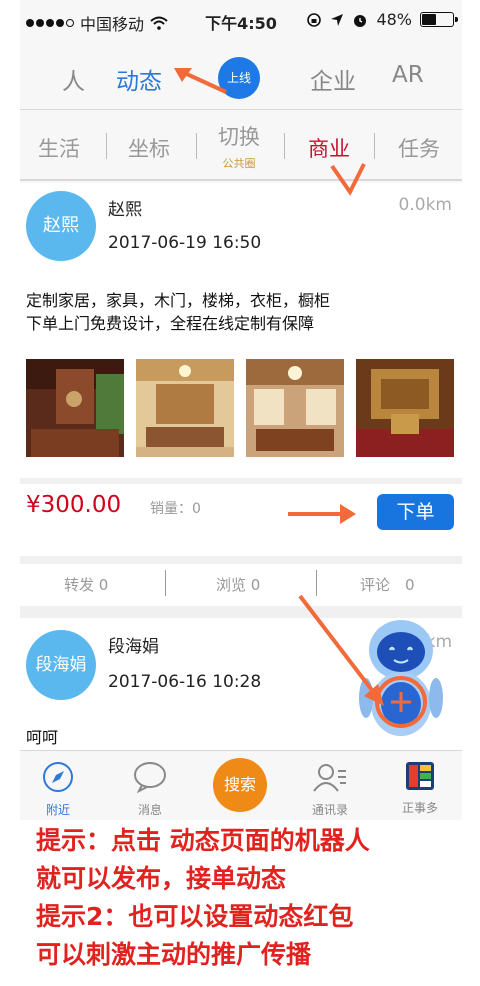 The image size is (480, 986). Describe the element at coordinates (61, 226) in the screenshot. I see `avatar: 赵熙` at that location.